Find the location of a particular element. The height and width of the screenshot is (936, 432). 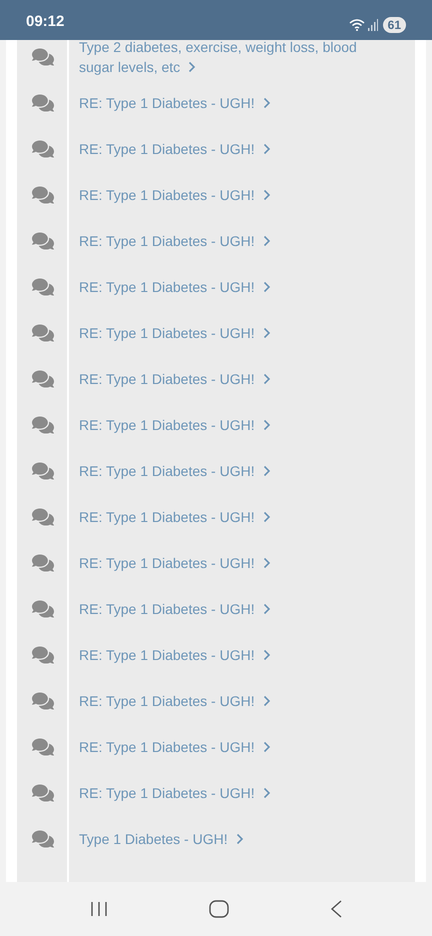

recent-apps-icon is located at coordinates (99, 909).